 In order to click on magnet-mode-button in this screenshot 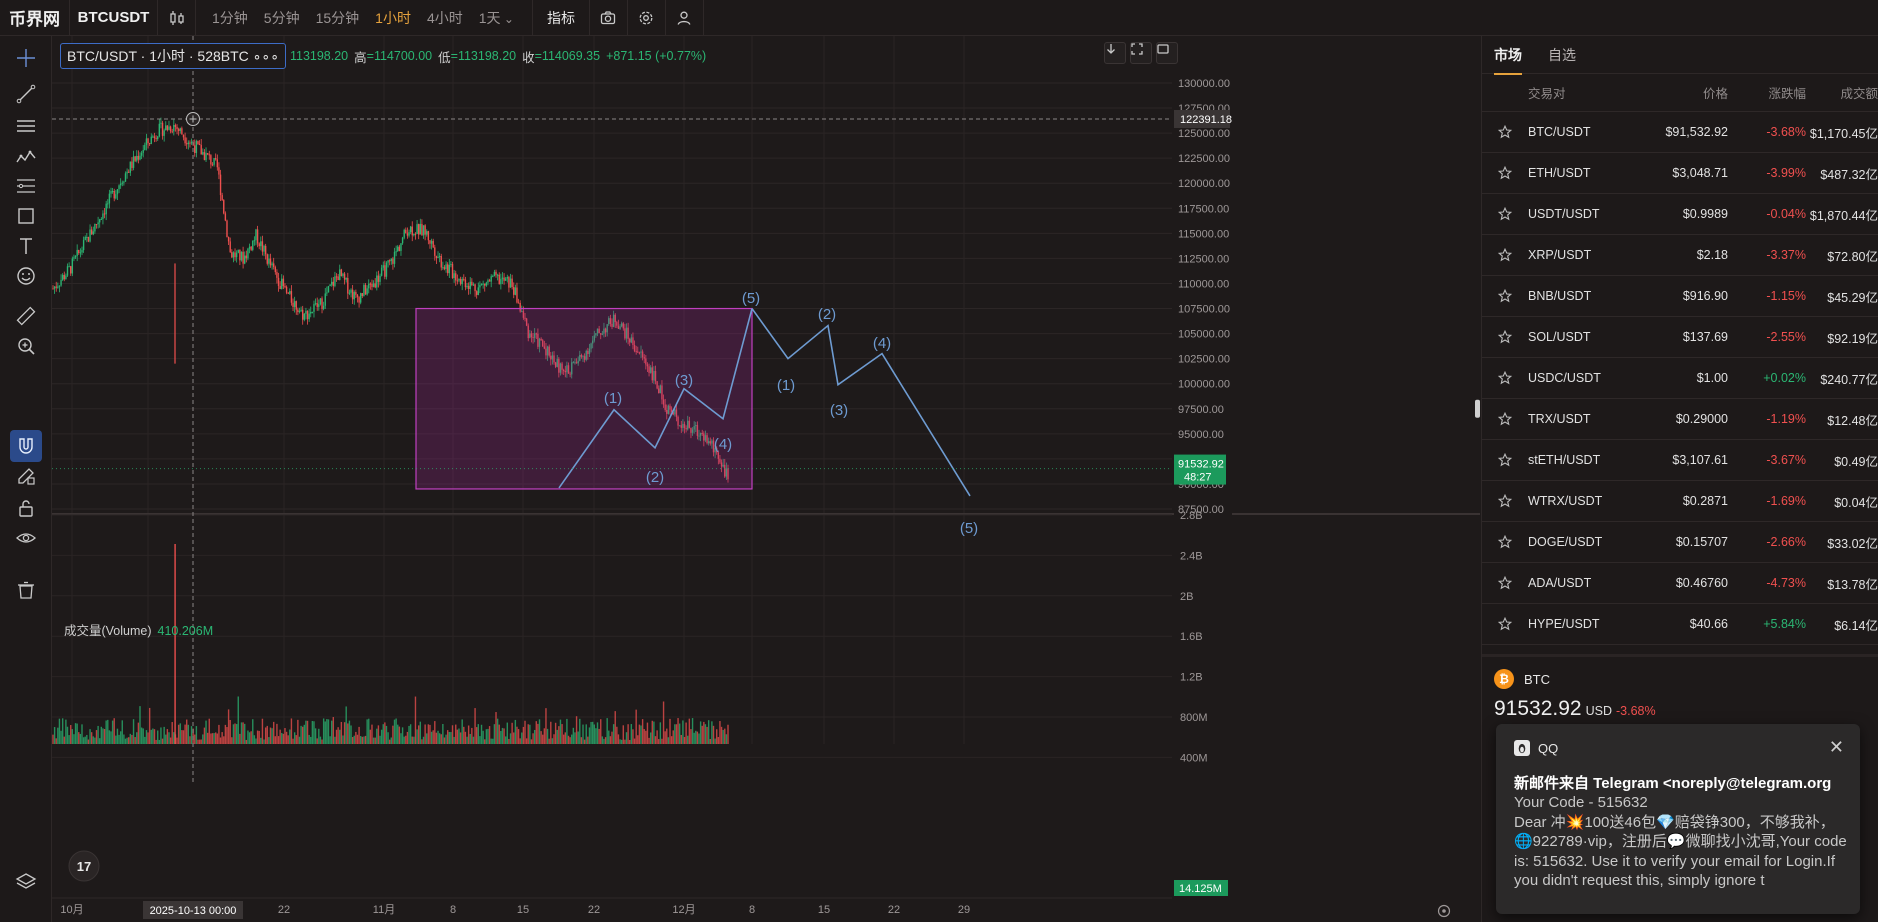, I will do `click(26, 446)`.